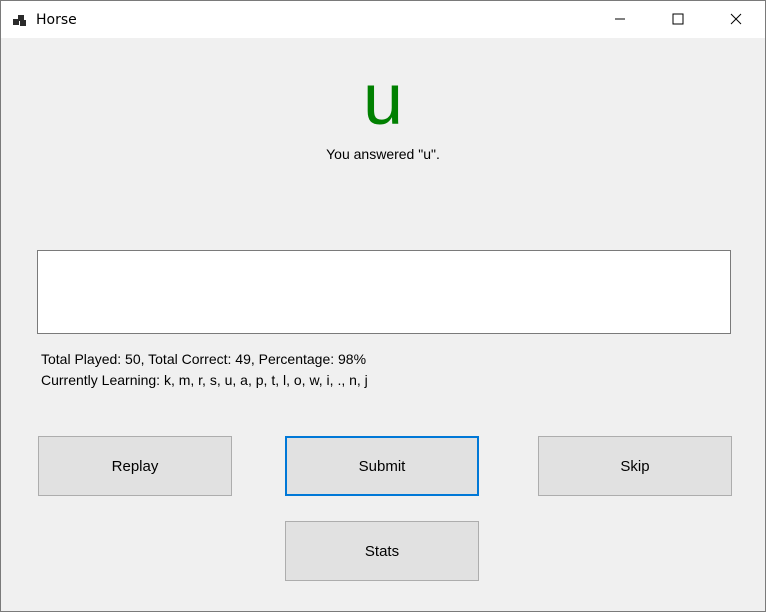 The height and width of the screenshot is (612, 766). What do you see at coordinates (135, 466) in the screenshot?
I see `replay-button: Replay` at bounding box center [135, 466].